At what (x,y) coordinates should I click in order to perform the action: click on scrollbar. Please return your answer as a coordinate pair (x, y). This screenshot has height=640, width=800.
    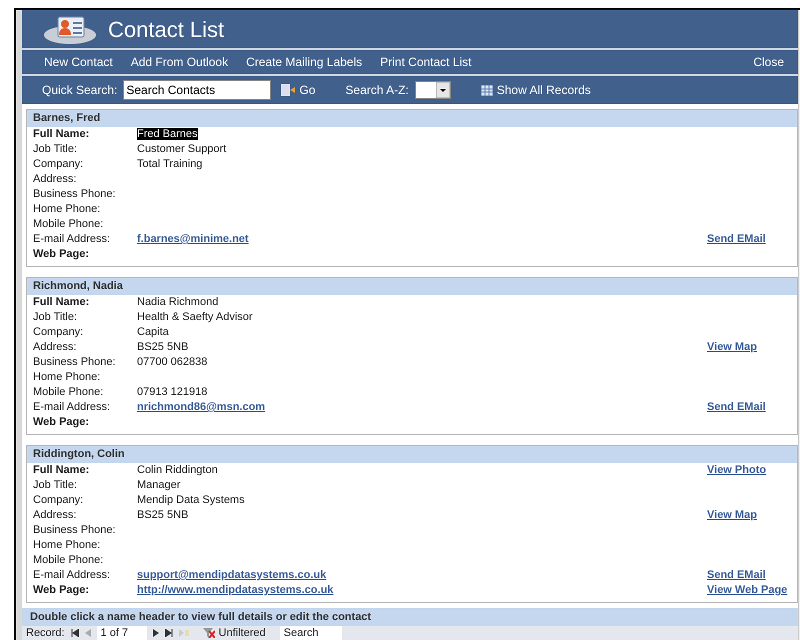
    Looking at the image, I should click on (799, 325).